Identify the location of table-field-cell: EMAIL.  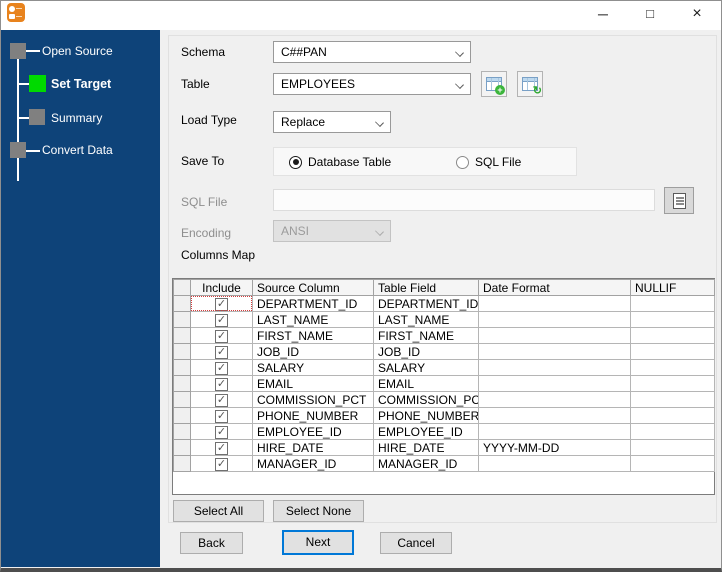
(426, 383).